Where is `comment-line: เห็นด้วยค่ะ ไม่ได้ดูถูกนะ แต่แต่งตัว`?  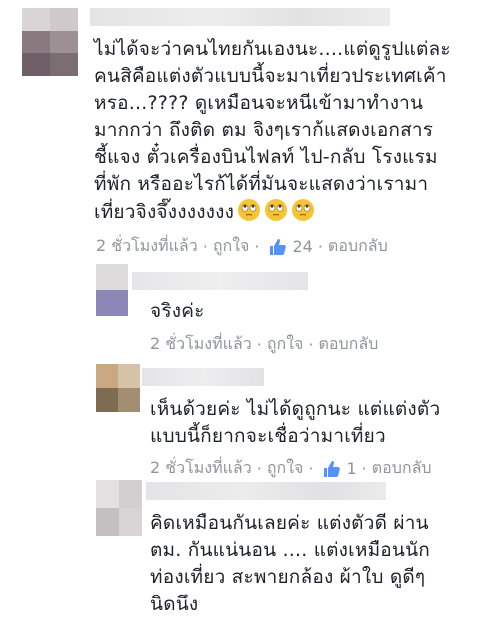
comment-line: เห็นด้วยค่ะ ไม่ได้ดูถูกนะ แต่แต่งตัว is located at coordinates (295, 409).